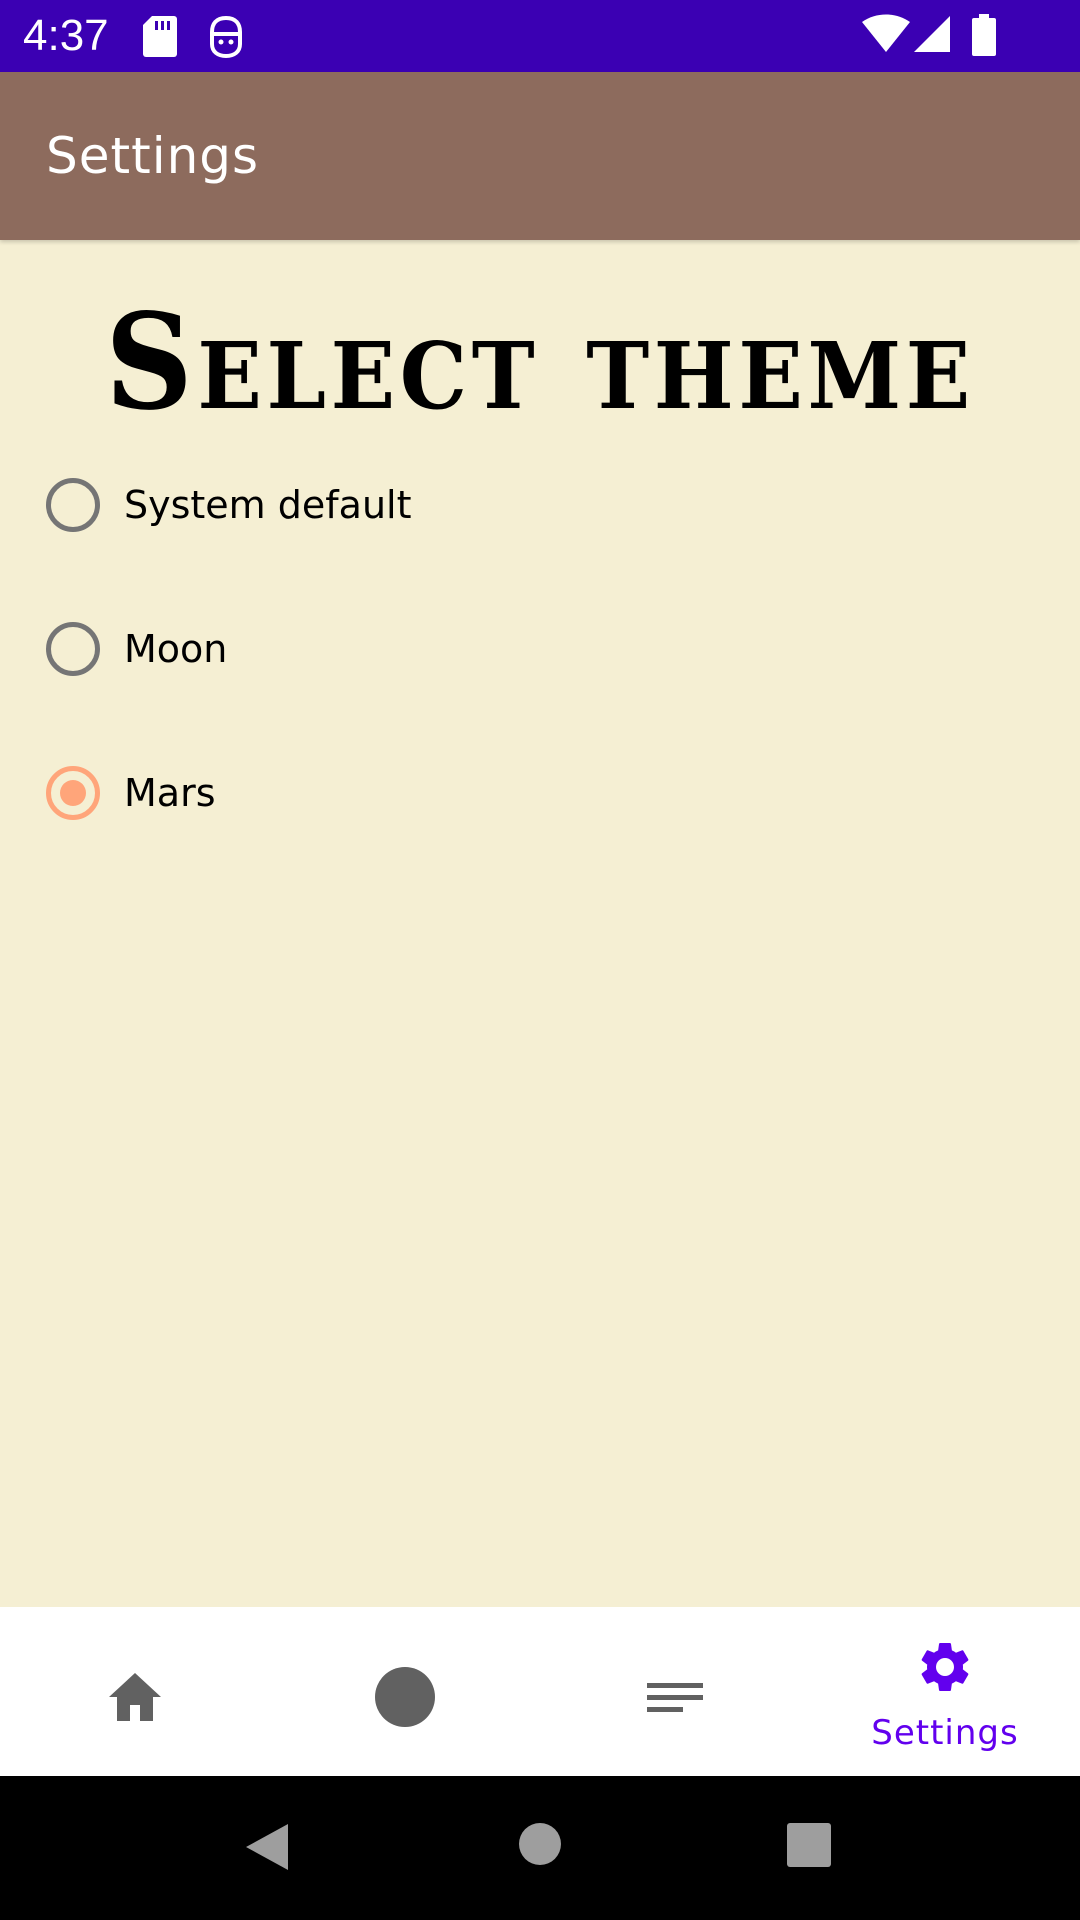 This screenshot has height=1920, width=1080. I want to click on page-heading: Select theme, so click(540, 362).